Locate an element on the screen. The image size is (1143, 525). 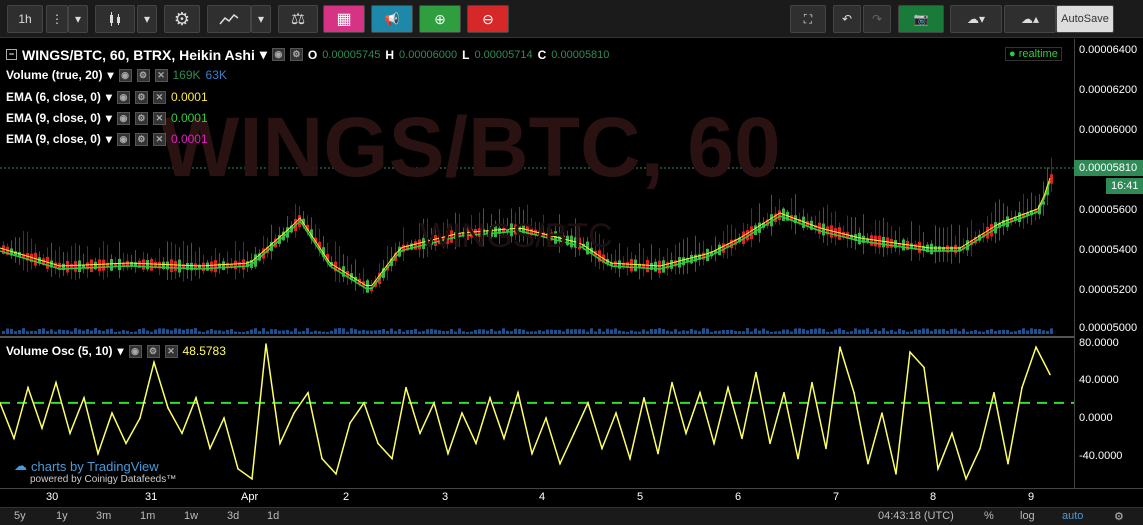
snapshot-button: 📷 is located at coordinates (921, 19).